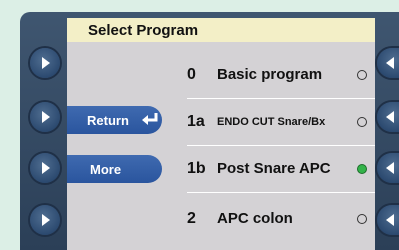 The height and width of the screenshot is (250, 399). I want to click on more-label: More, so click(106, 169).